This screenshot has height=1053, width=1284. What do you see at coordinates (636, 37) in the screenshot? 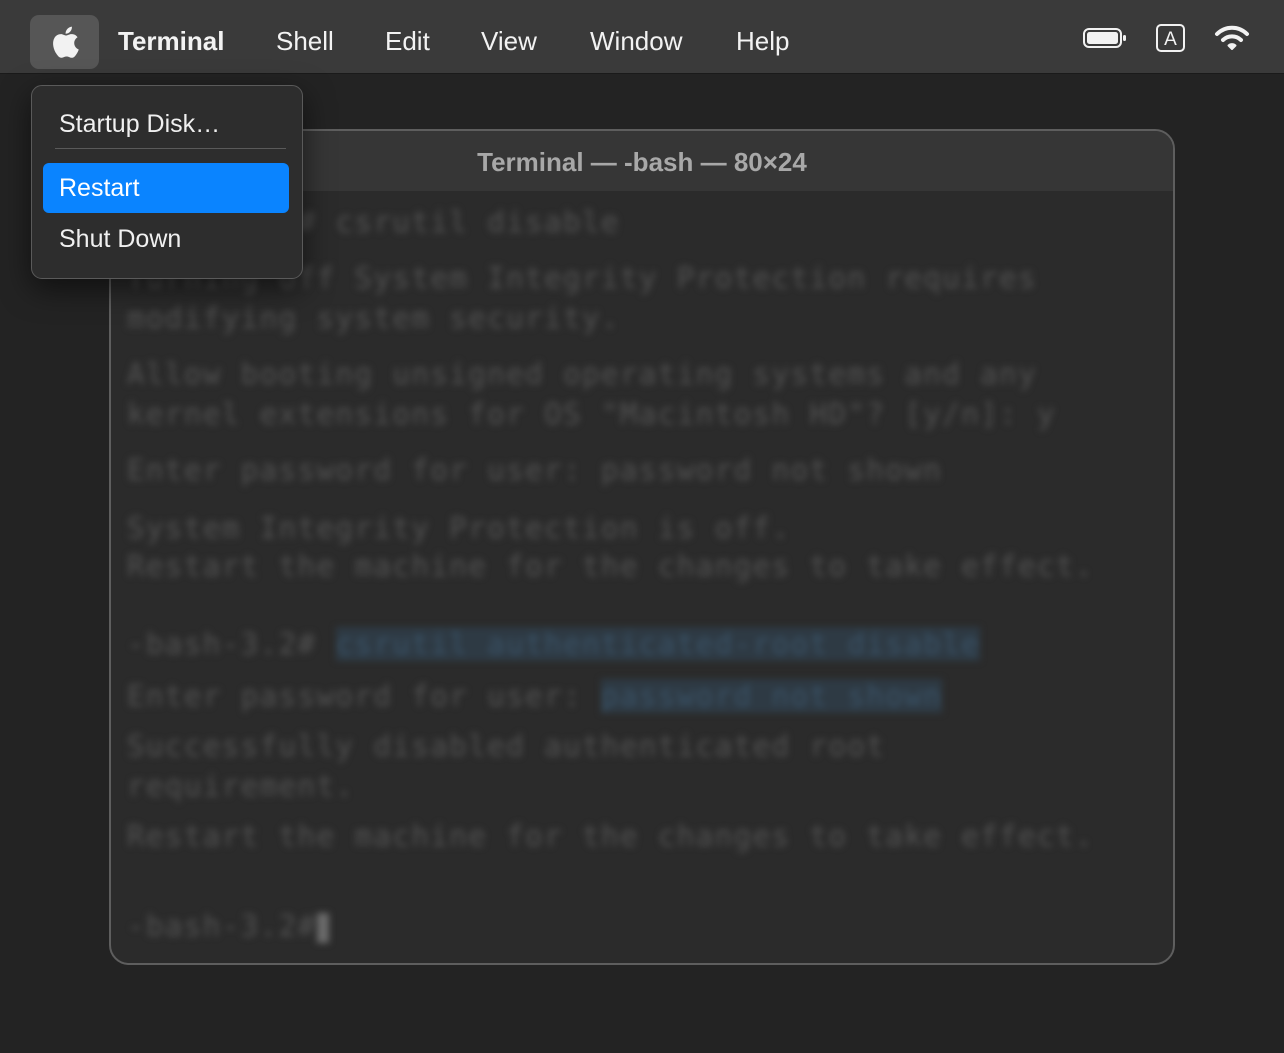
I see `menu-window: Window` at bounding box center [636, 37].